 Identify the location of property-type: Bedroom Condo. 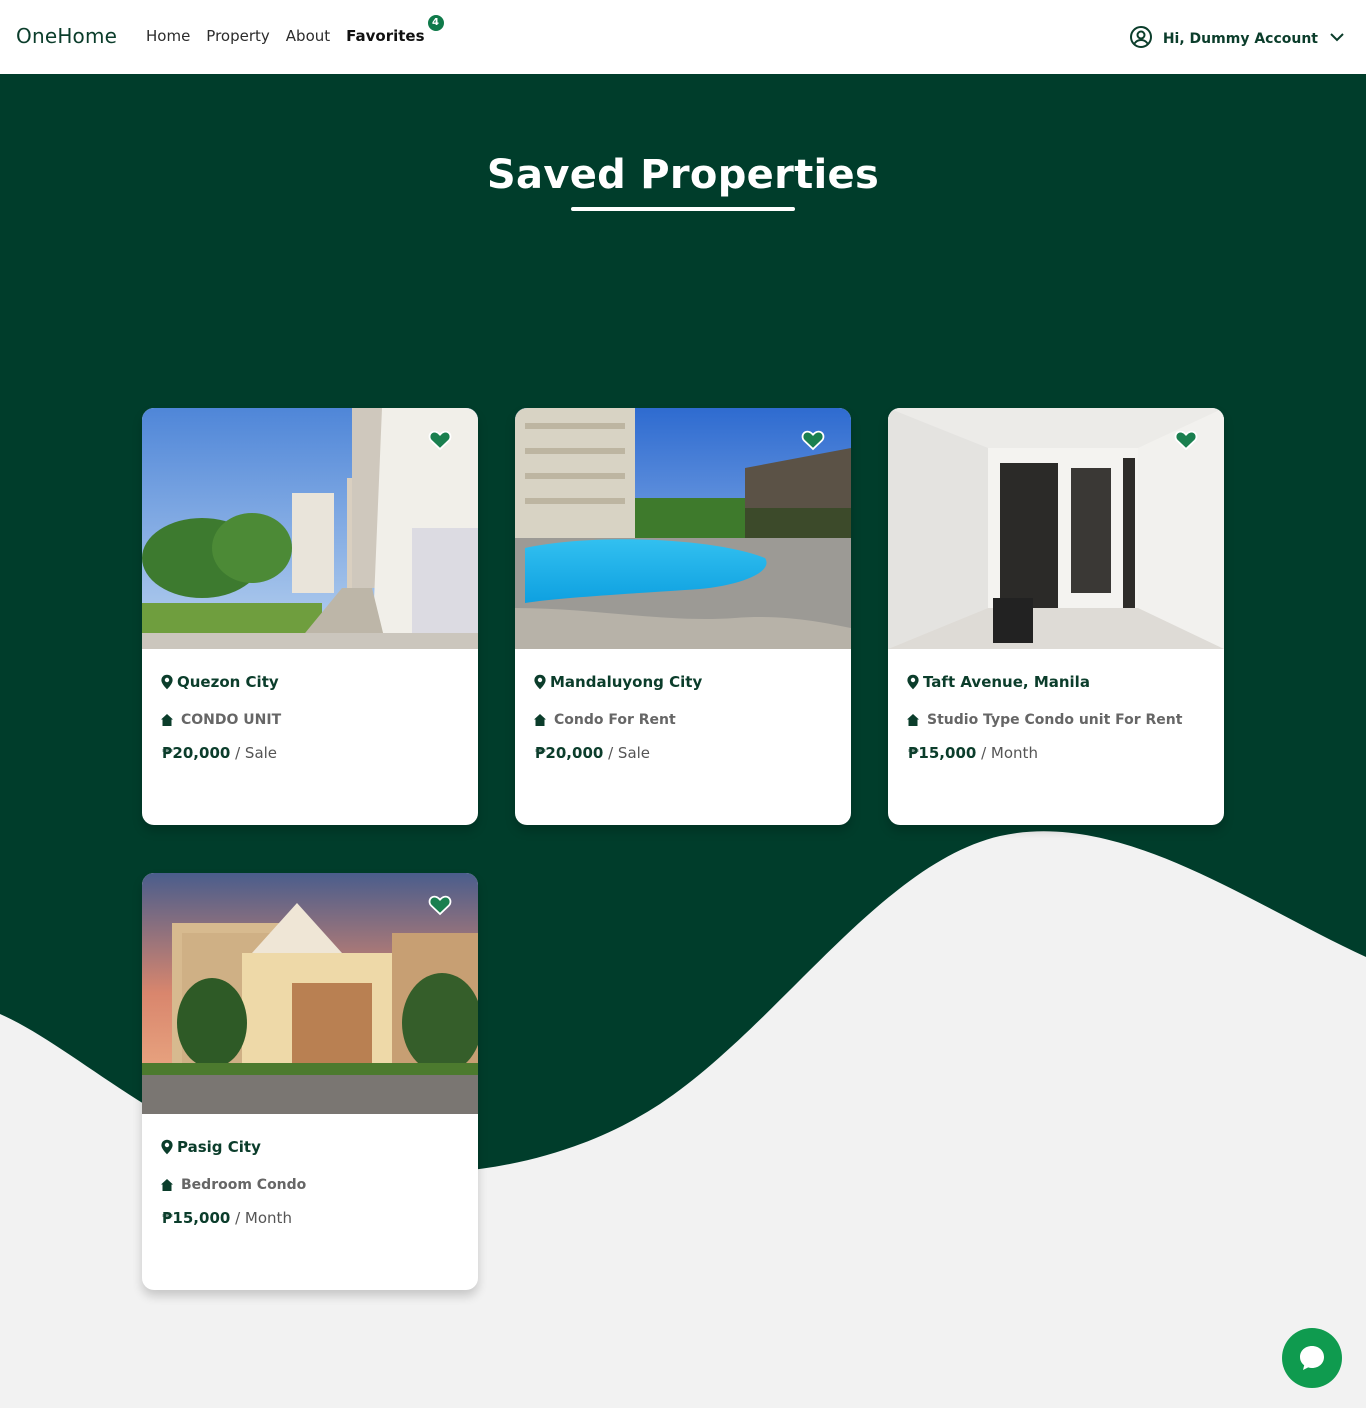
(233, 1185).